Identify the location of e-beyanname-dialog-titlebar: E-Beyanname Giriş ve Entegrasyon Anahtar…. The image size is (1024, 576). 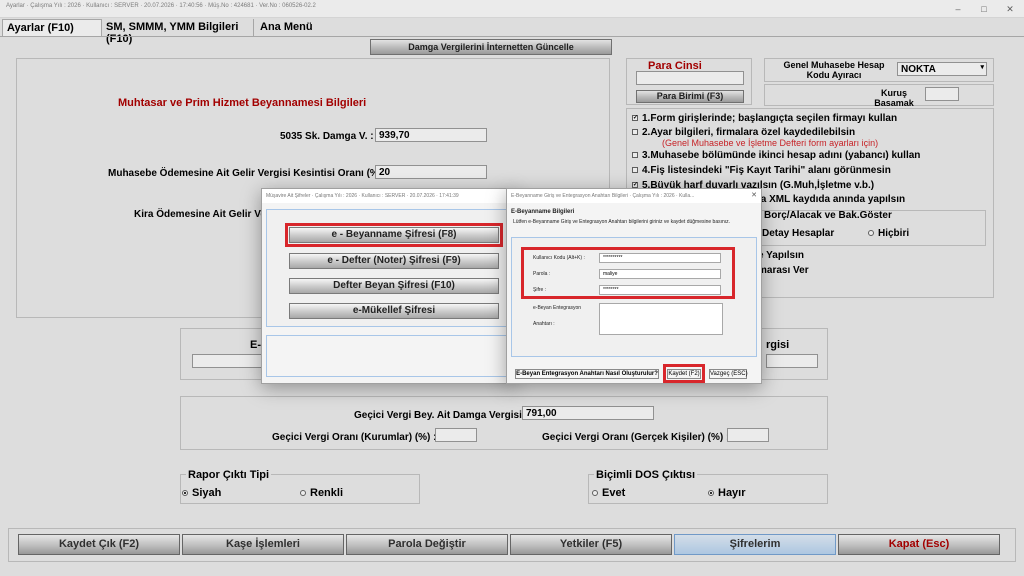
(634, 196).